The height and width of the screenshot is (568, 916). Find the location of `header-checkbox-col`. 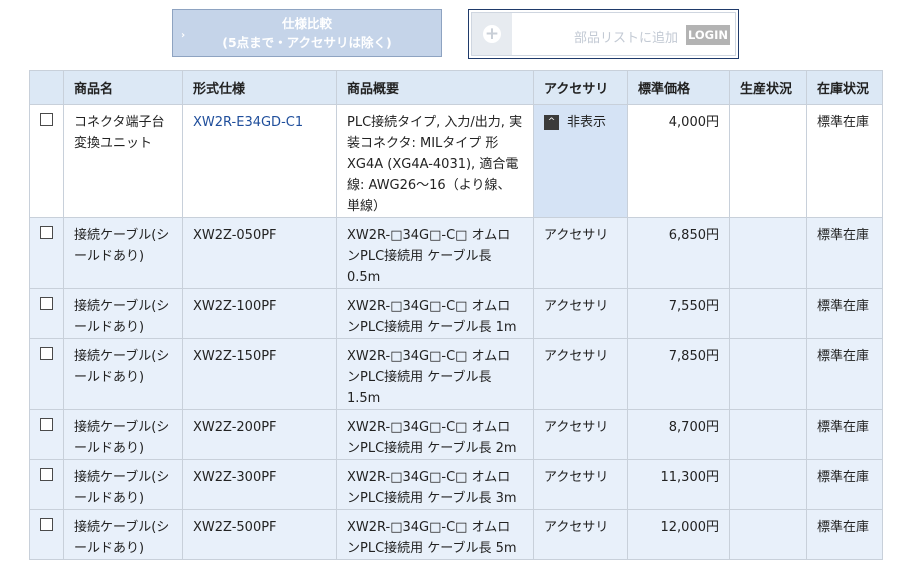

header-checkbox-col is located at coordinates (46, 87).